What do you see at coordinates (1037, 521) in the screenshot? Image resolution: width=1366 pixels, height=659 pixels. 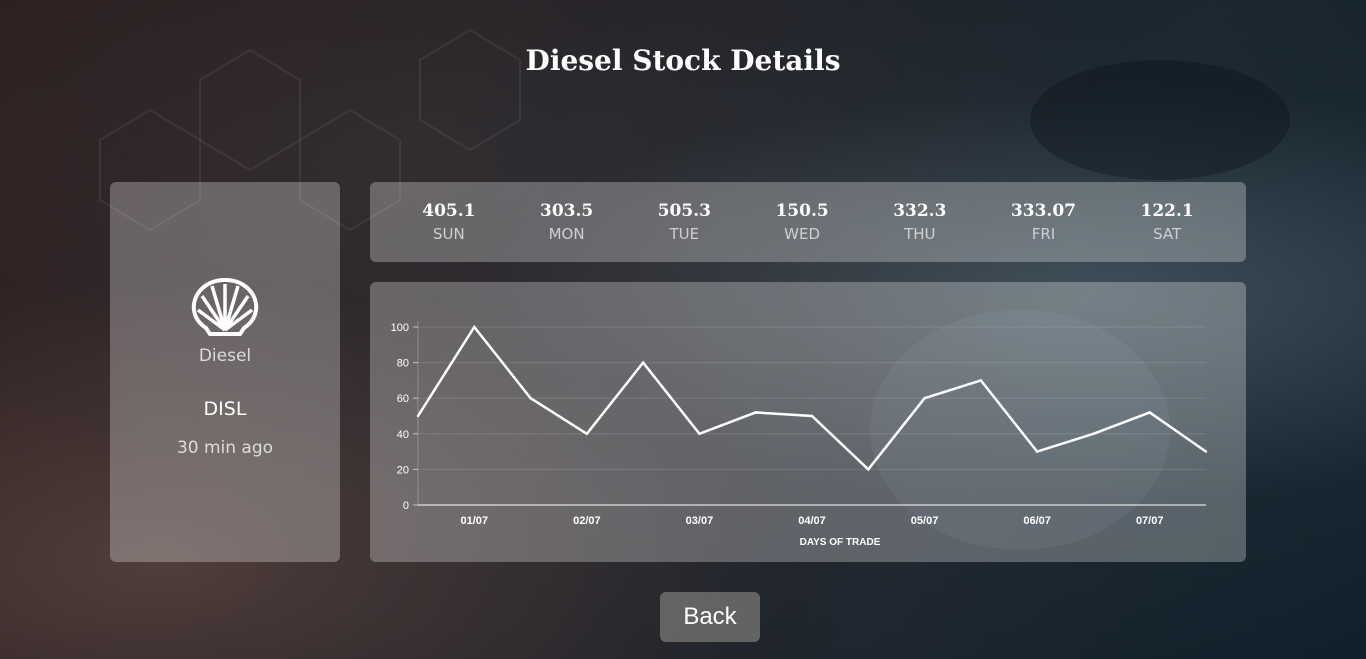 I see `x-tick-label: 06/07` at bounding box center [1037, 521].